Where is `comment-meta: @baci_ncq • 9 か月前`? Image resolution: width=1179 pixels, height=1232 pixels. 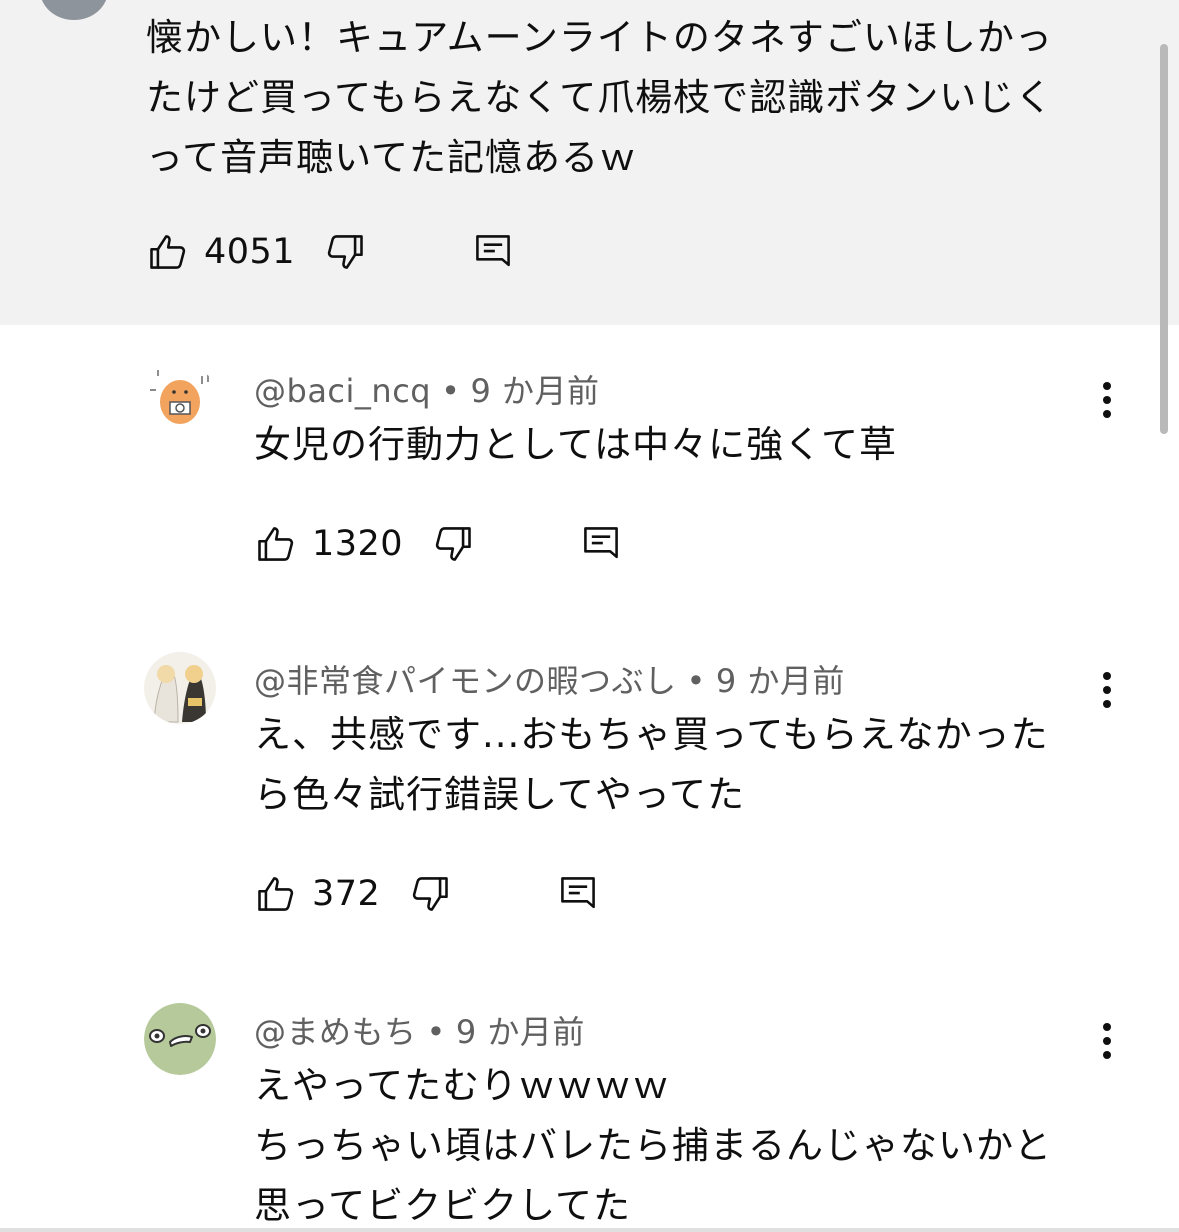 comment-meta: @baci_ncq • 9 か月前 is located at coordinates (427, 389).